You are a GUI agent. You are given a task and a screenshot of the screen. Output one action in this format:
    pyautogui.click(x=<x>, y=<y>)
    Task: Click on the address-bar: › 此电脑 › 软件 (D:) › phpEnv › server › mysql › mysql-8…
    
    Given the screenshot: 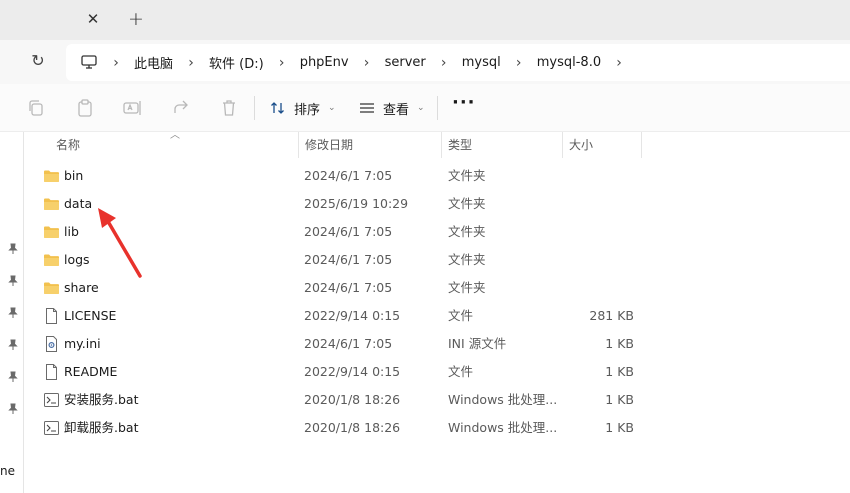 What is the action you would take?
    pyautogui.click(x=458, y=62)
    